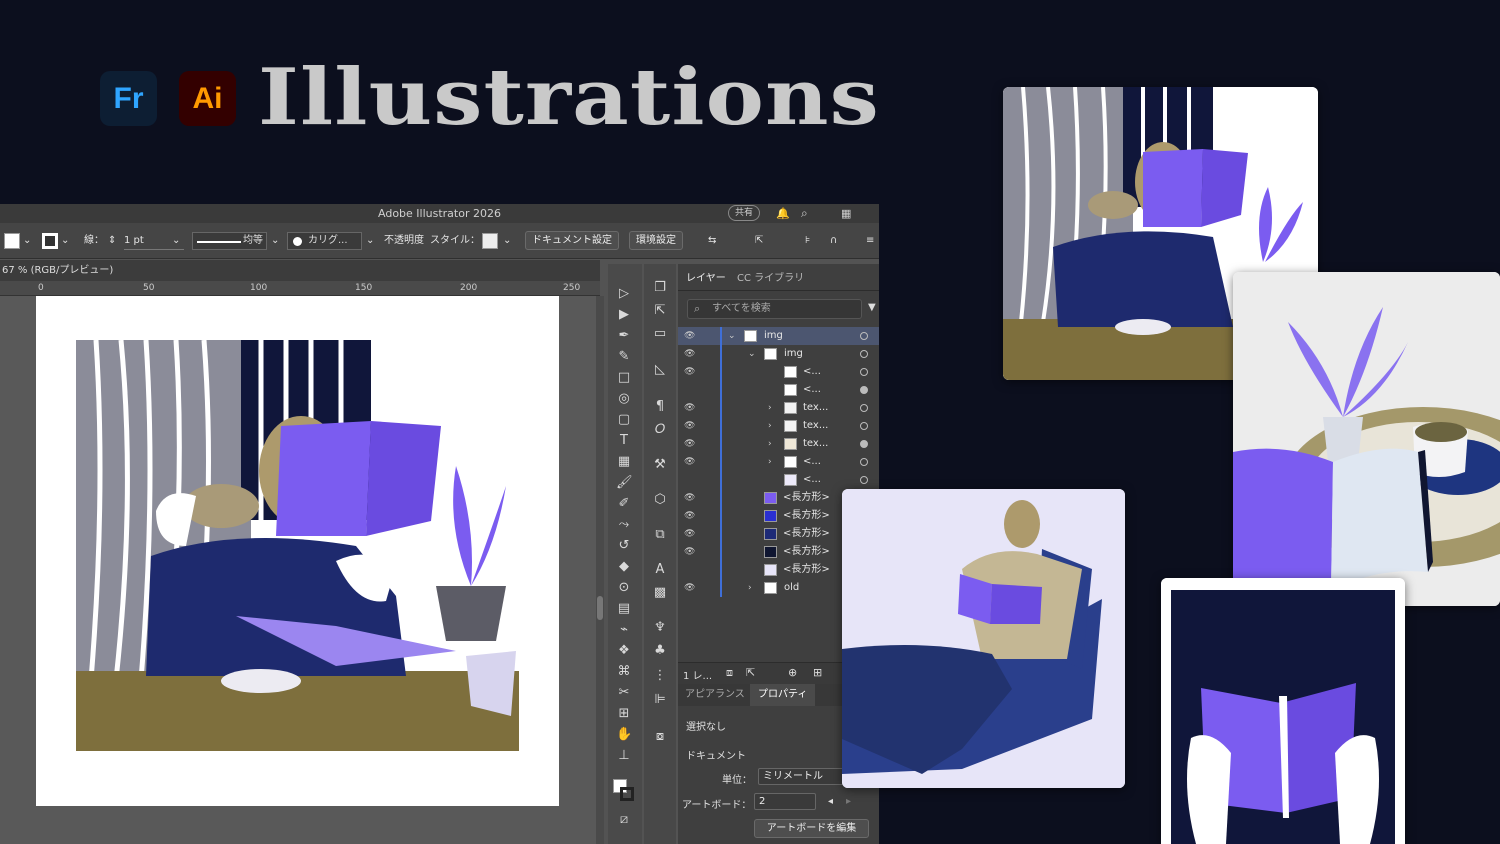 The height and width of the screenshot is (844, 1500). I want to click on shape-panel-icon: ◺, so click(660, 370).